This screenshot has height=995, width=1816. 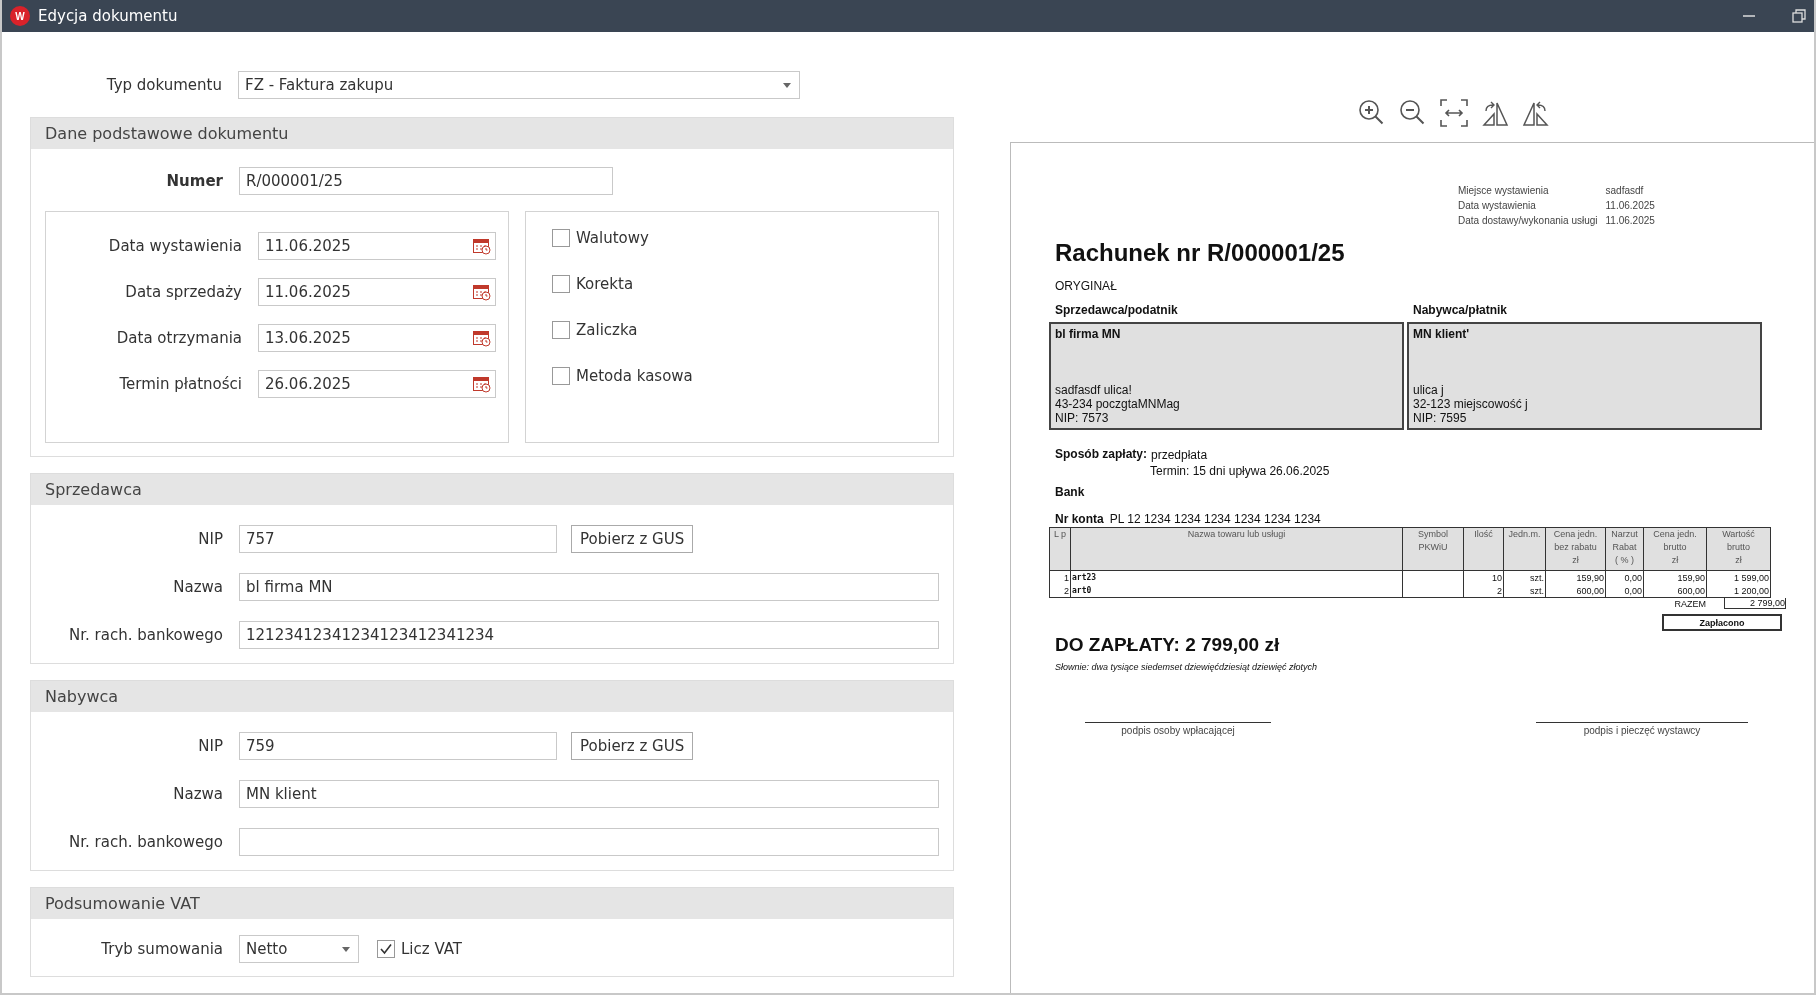 What do you see at coordinates (589, 587) in the screenshot?
I see `text-field: bl firma MN` at bounding box center [589, 587].